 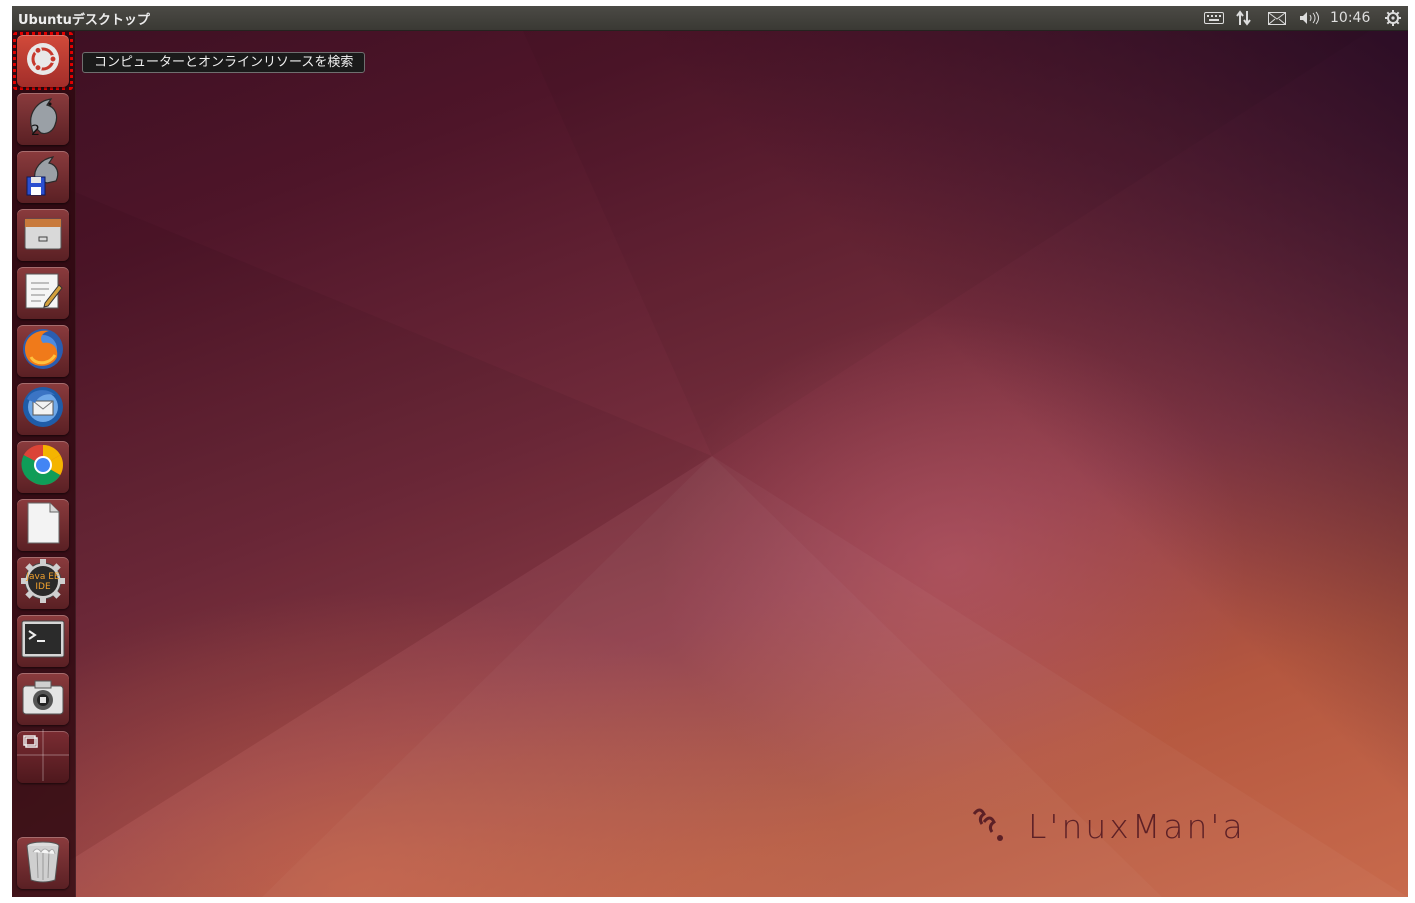 I want to click on svg-text: 2, so click(x=35, y=131).